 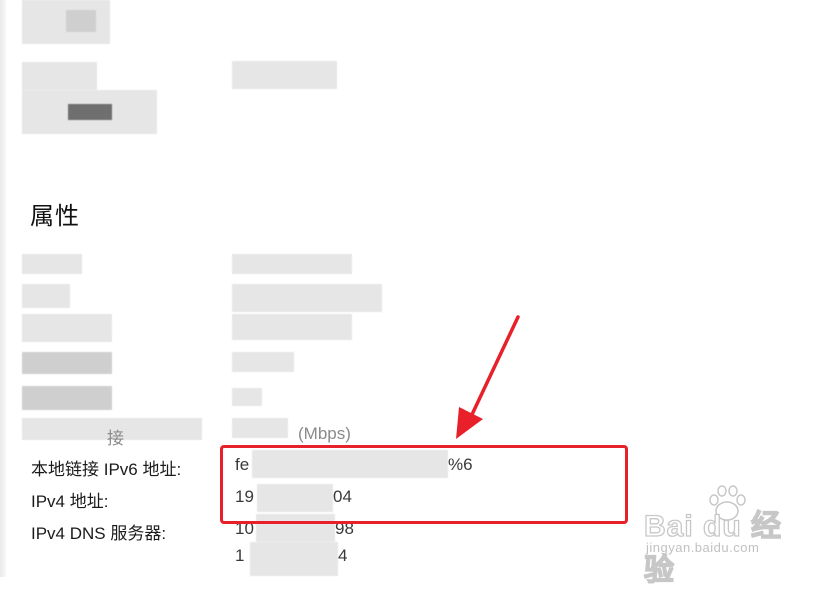 What do you see at coordinates (240, 555) in the screenshot?
I see `dns-2-value-start: 1` at bounding box center [240, 555].